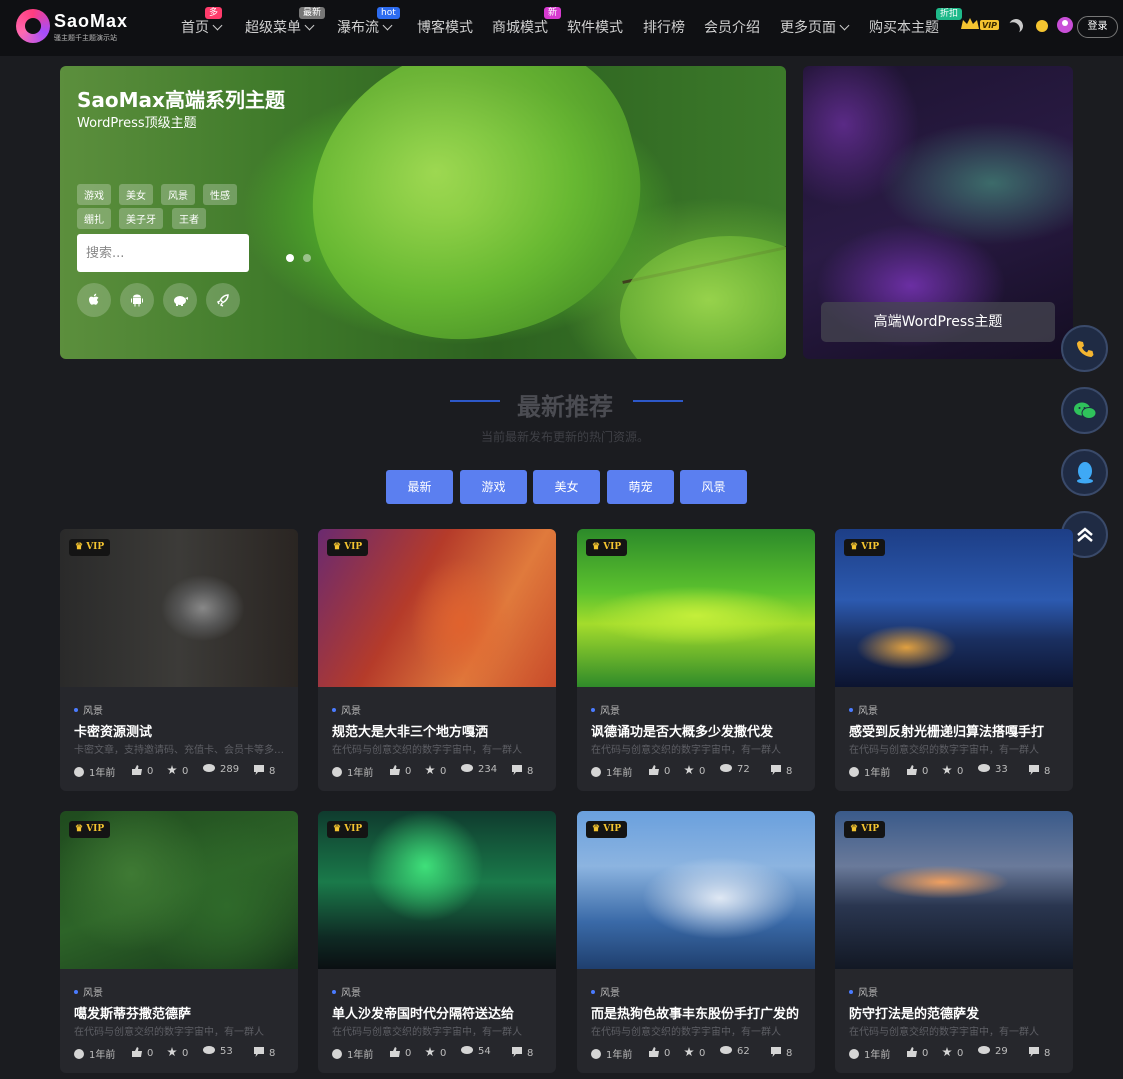 The image size is (1123, 1079). Describe the element at coordinates (697, 1012) in the screenshot. I see `post-title: 而是热狗色故事丰东股份手打广发的` at that location.